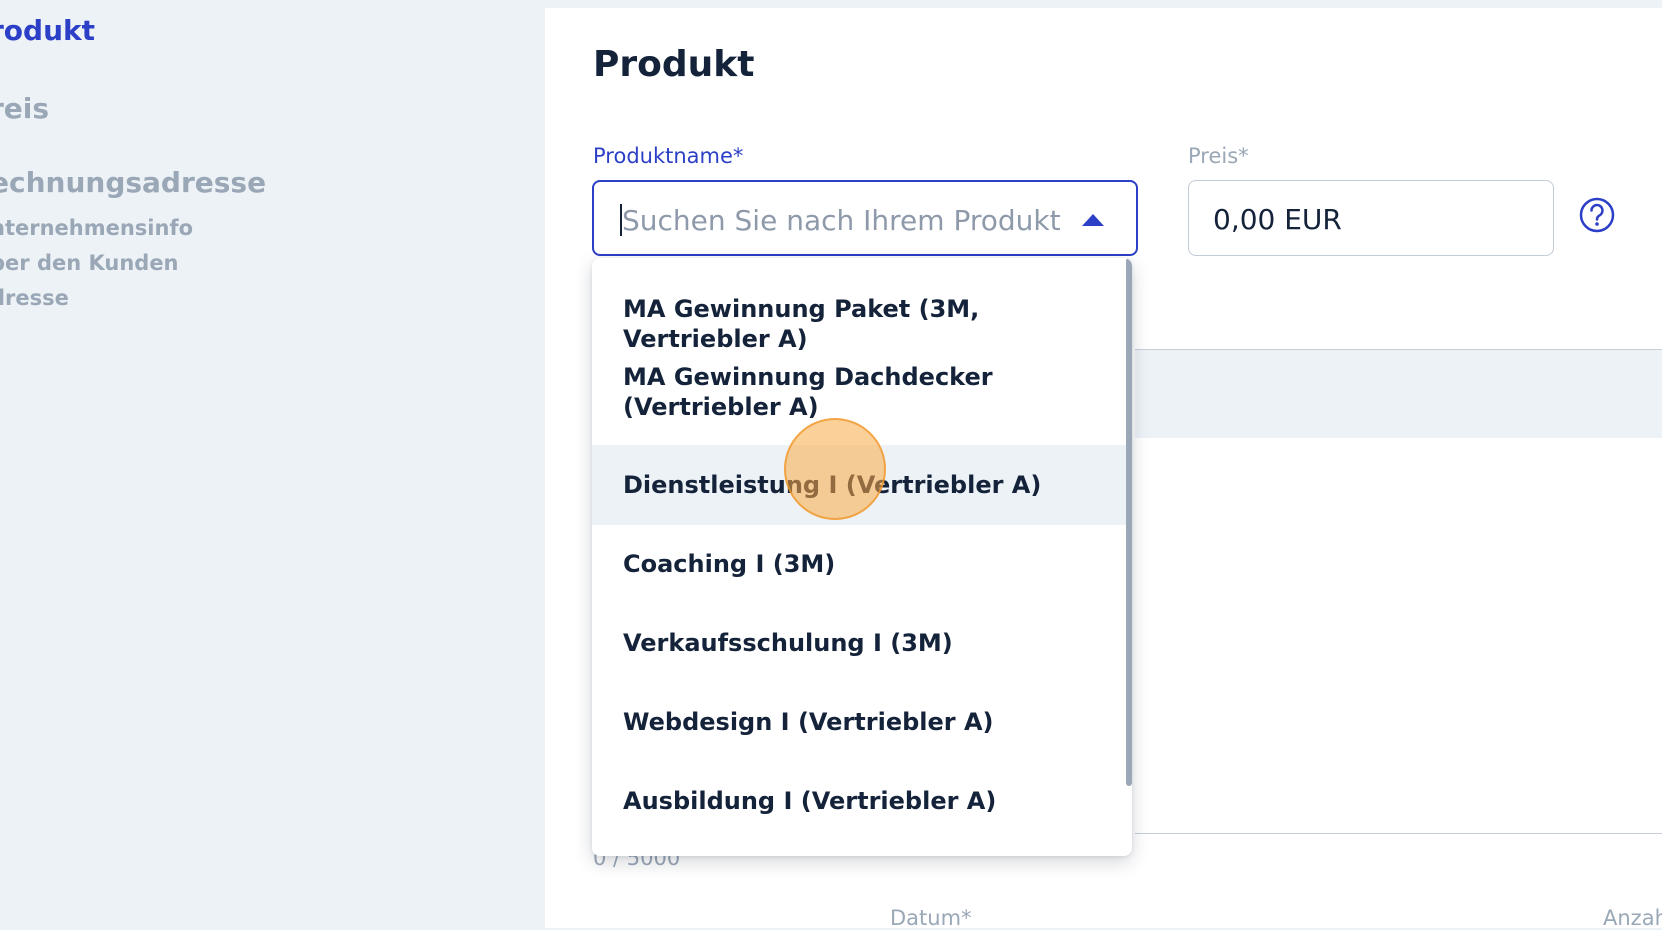 The image size is (1662, 930). I want to click on section-header-band, so click(1398, 394).